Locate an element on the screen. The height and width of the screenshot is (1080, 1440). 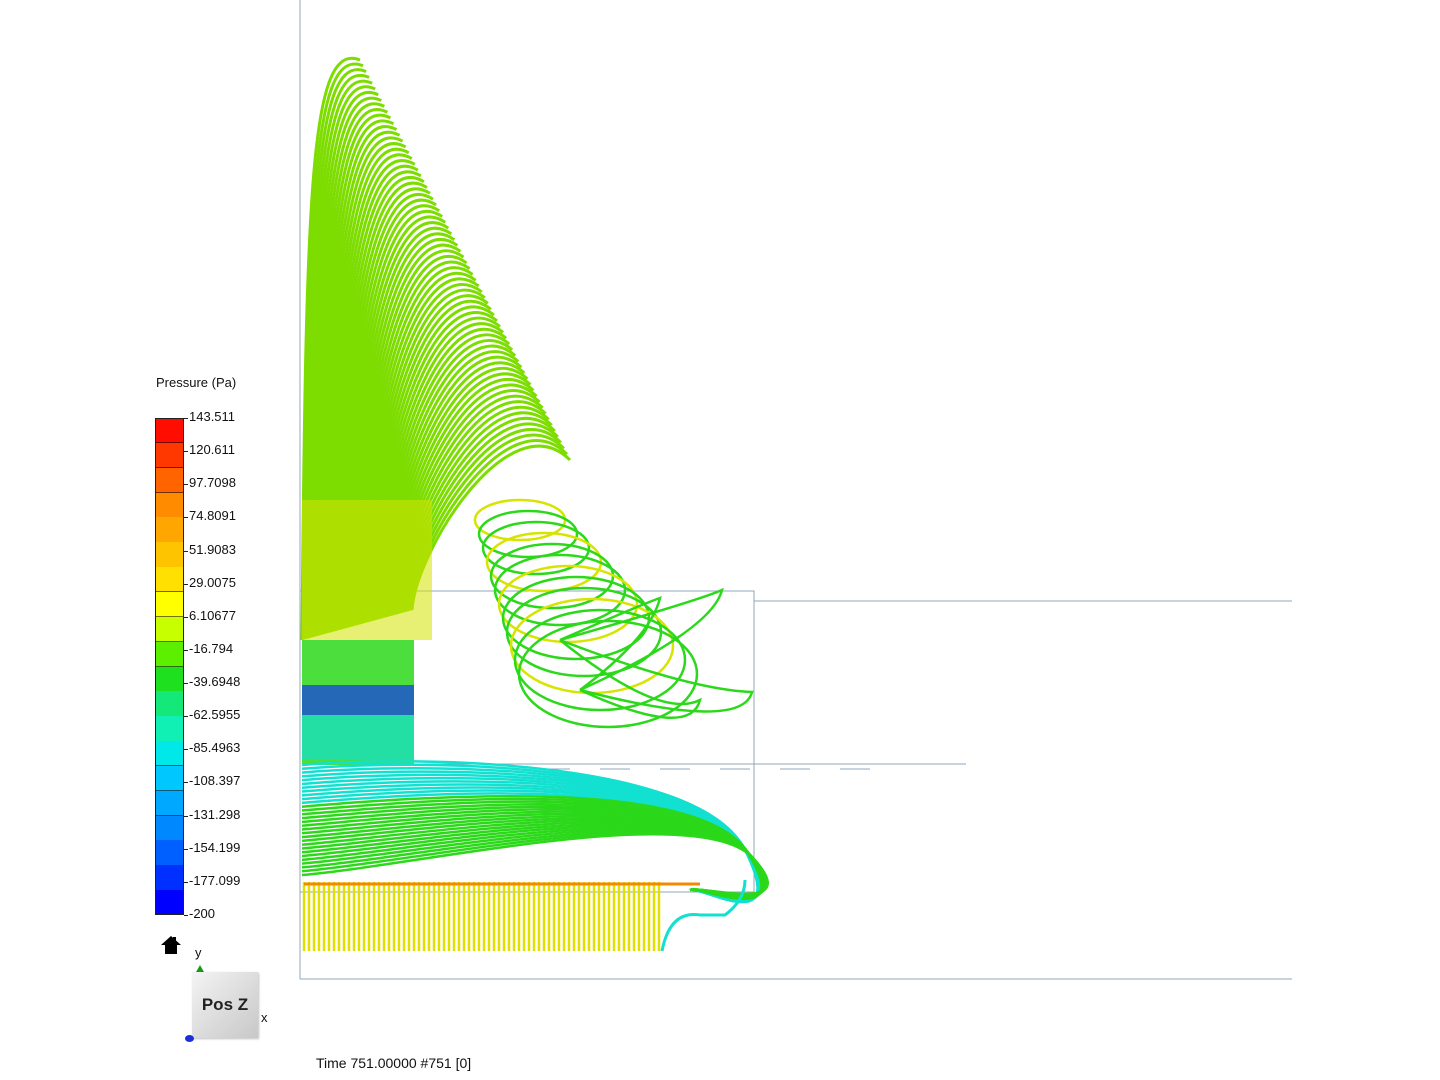
legend-tick-label: -108.397 is located at coordinates (215, 781).